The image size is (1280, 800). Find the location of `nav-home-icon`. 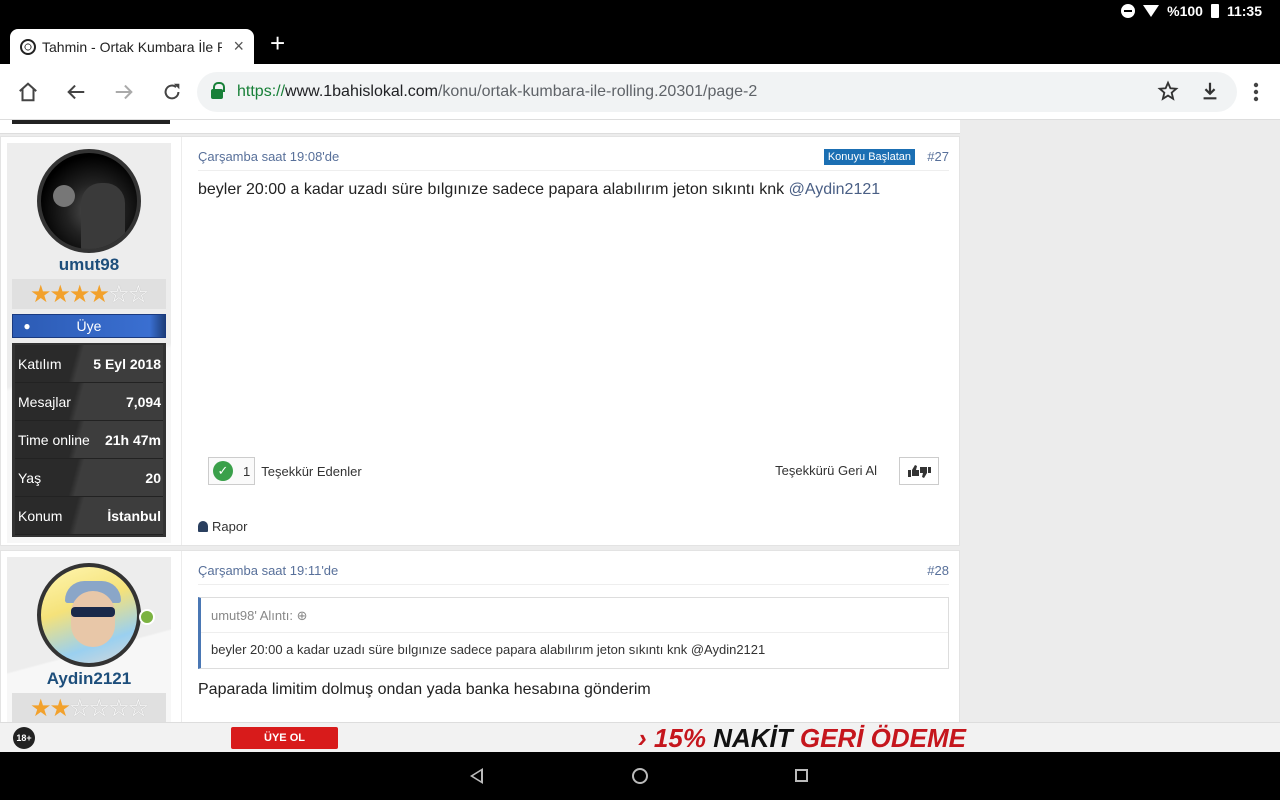

nav-home-icon is located at coordinates (640, 776).